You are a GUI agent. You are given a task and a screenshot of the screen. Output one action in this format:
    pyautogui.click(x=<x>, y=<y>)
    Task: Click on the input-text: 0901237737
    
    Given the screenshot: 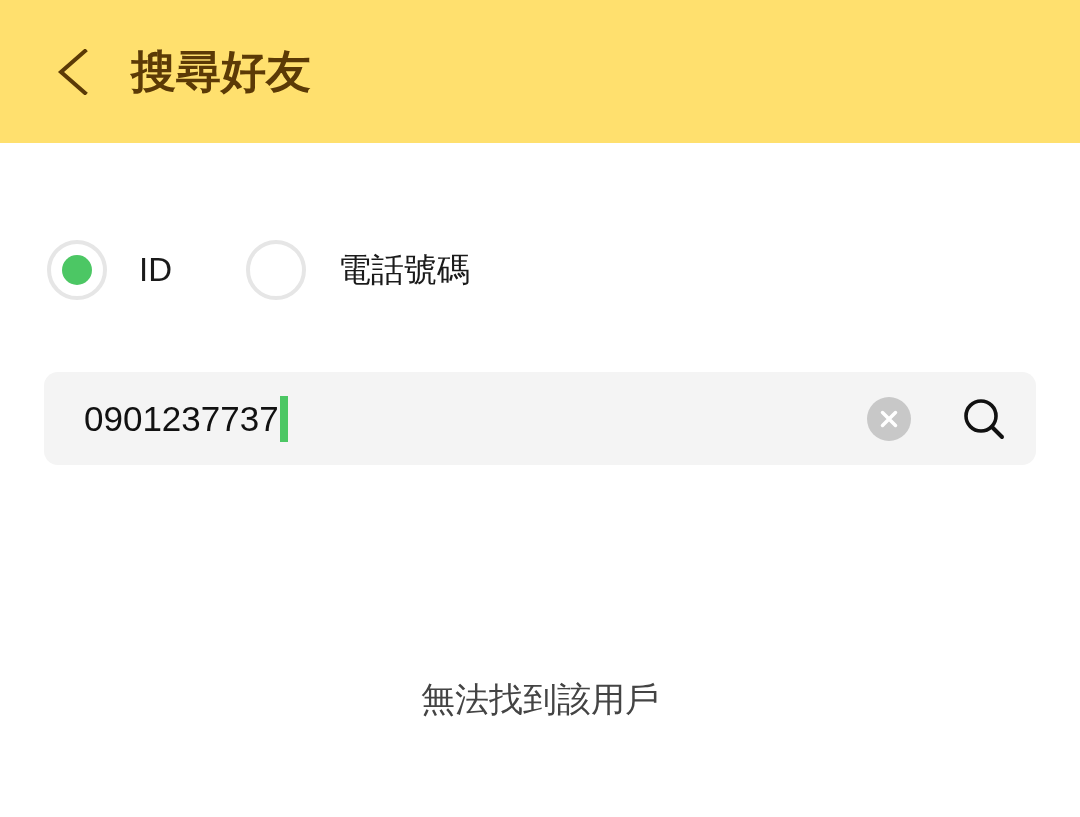 What is the action you would take?
    pyautogui.click(x=181, y=418)
    